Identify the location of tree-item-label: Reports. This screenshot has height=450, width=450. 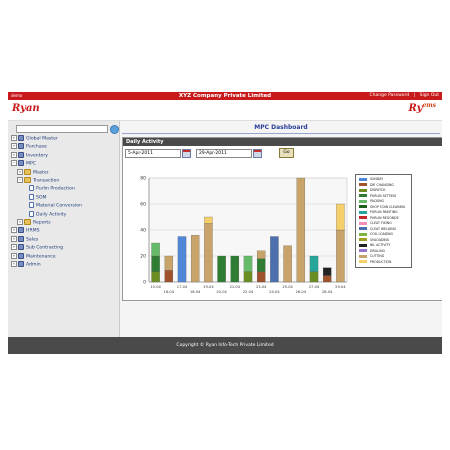
(42, 223).